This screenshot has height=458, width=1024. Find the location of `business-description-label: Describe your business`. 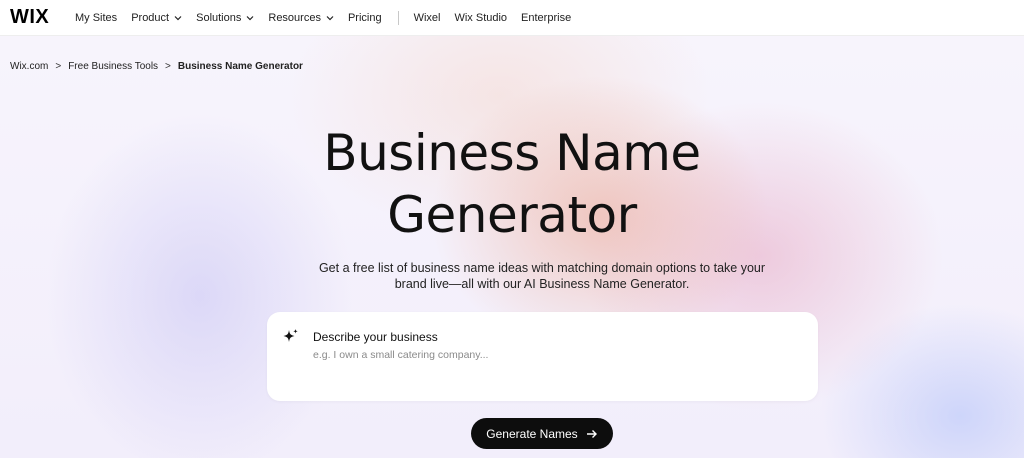

business-description-label: Describe your business is located at coordinates (375, 337).